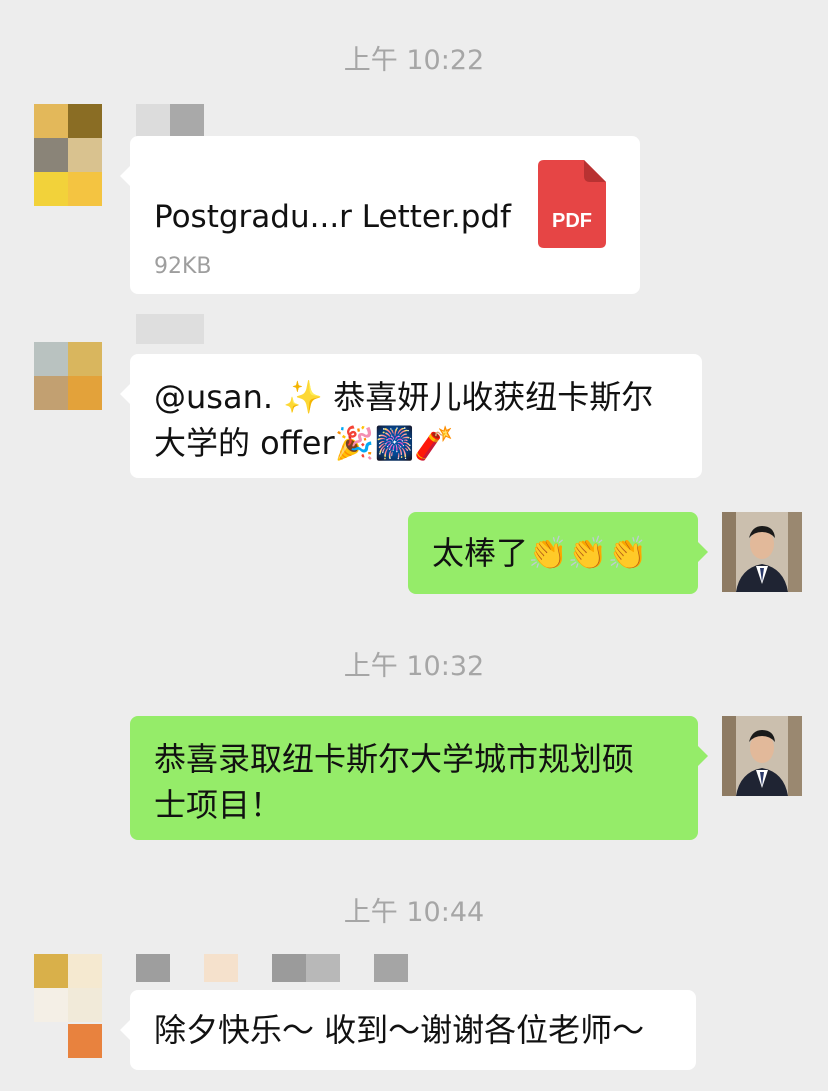  Describe the element at coordinates (572, 221) in the screenshot. I see `pdf-icon-label: PDF` at that location.